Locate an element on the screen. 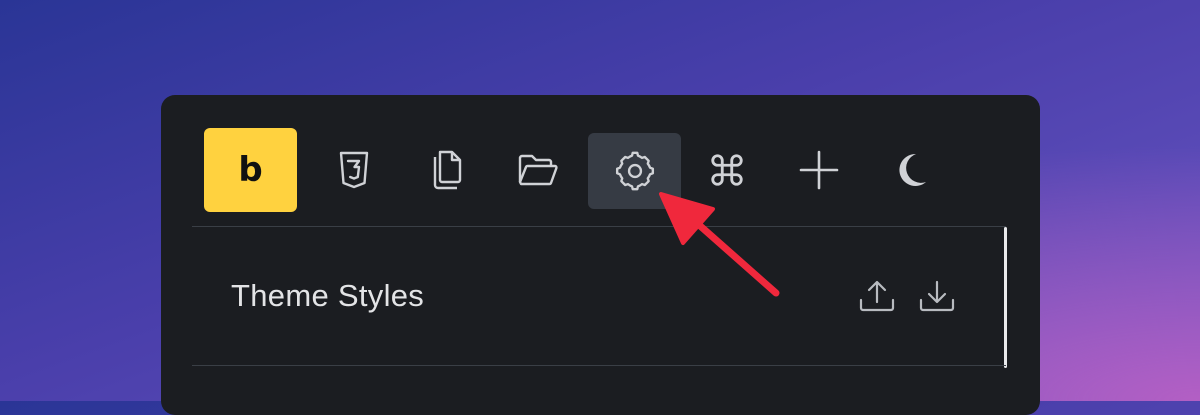  add-button is located at coordinates (819, 170).